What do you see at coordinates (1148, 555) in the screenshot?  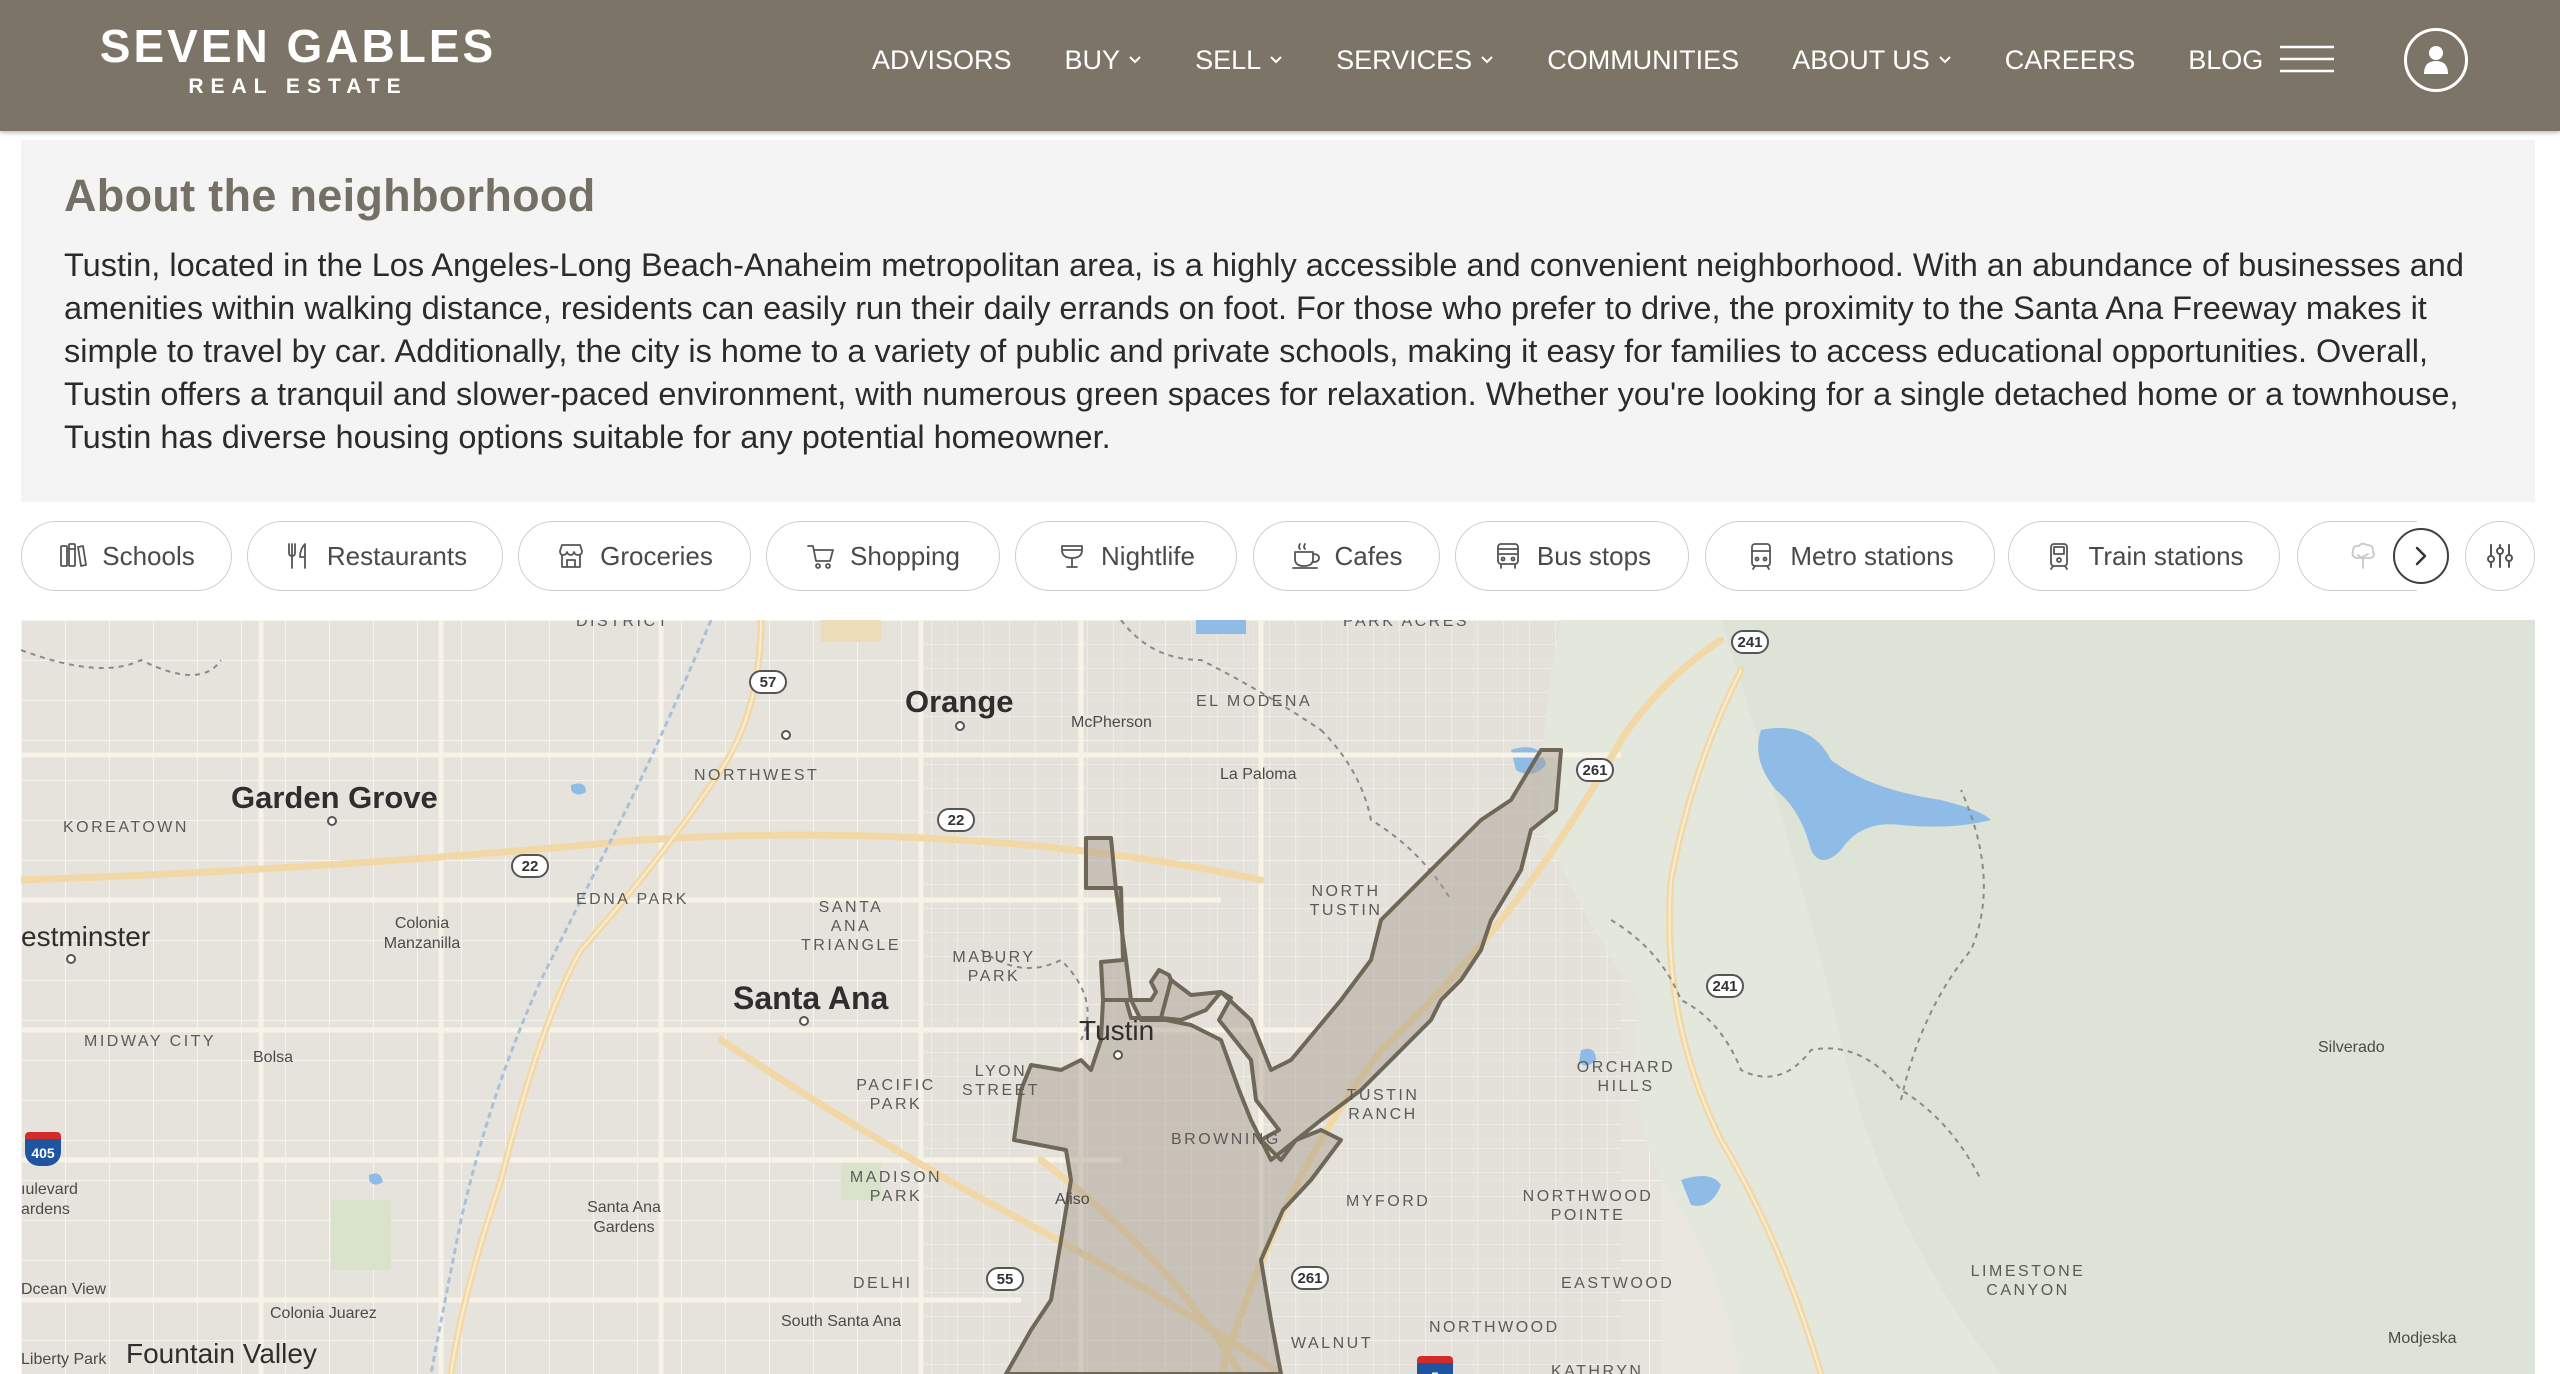 I see `chip-label: Nightlife` at bounding box center [1148, 555].